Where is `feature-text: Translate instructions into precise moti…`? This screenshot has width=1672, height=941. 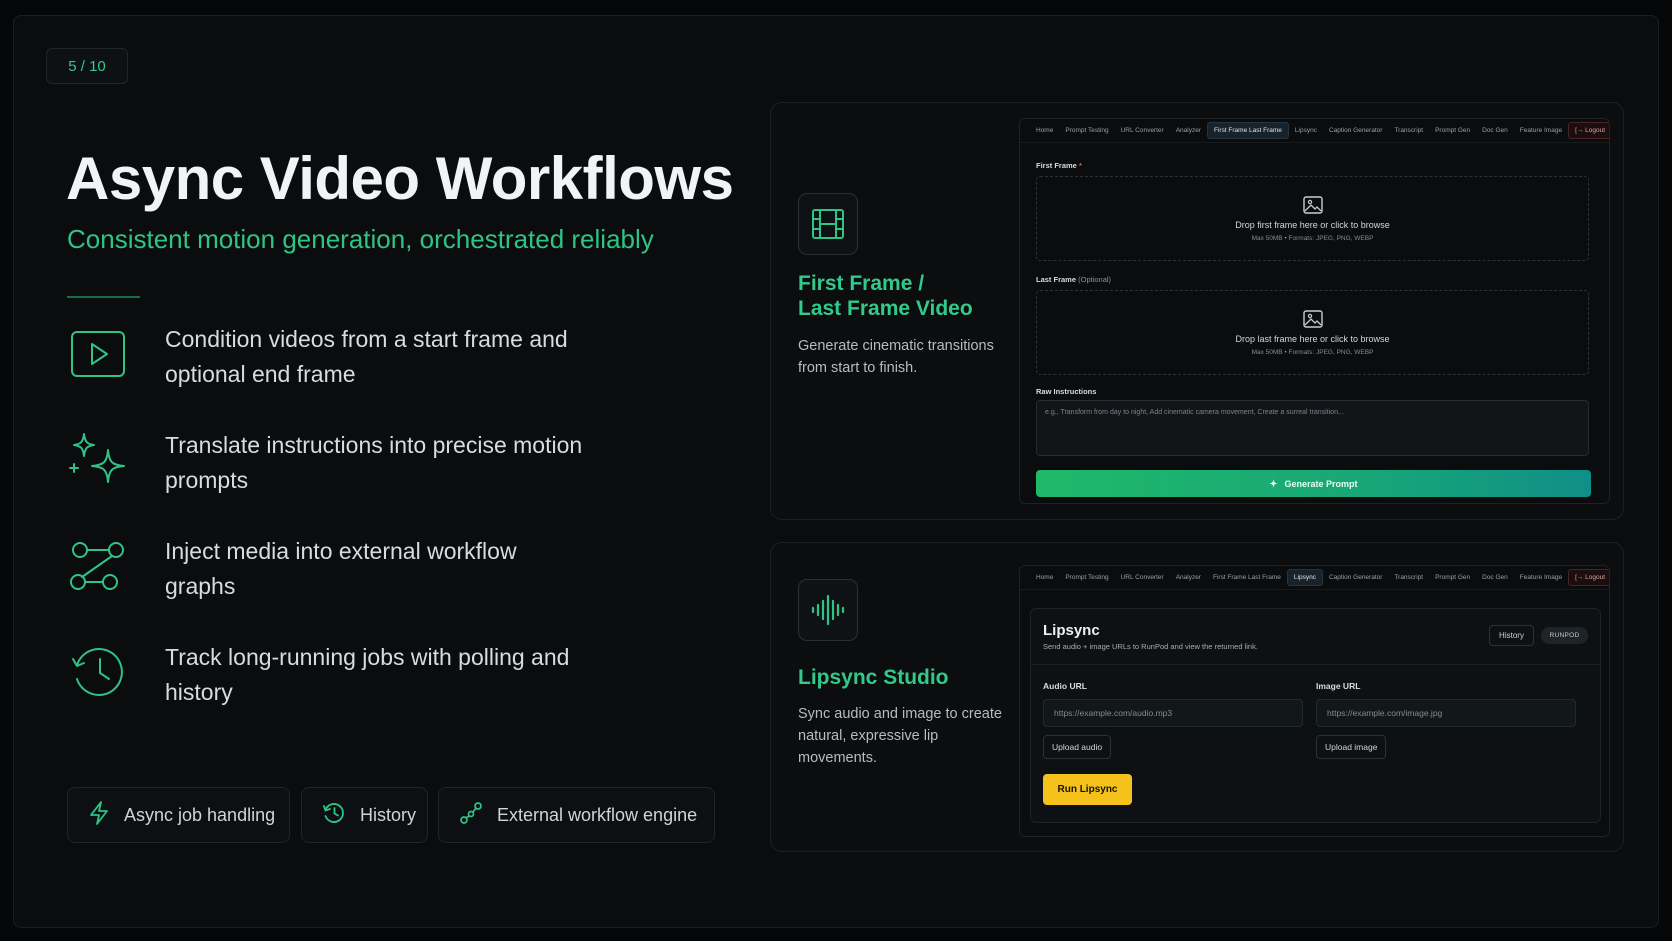
feature-text: Translate instructions into precise moti… is located at coordinates (374, 462).